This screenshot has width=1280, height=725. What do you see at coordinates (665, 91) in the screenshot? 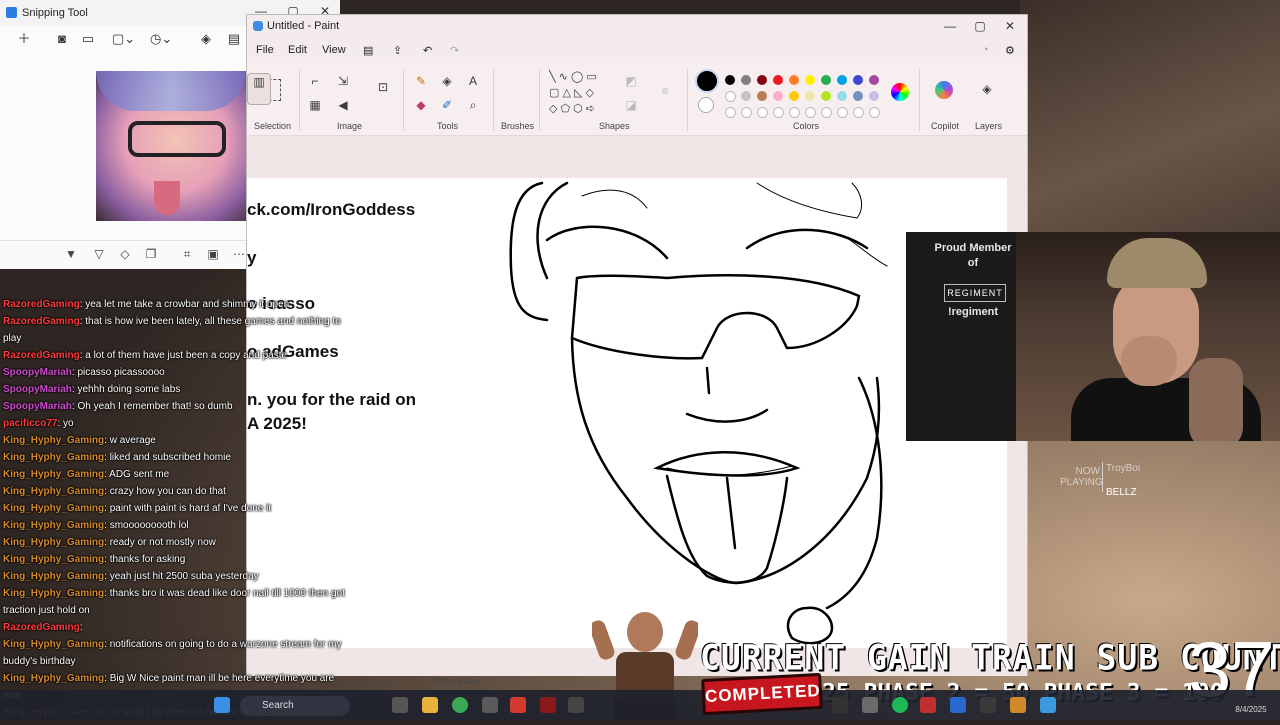
I see `size-icon: ≡` at bounding box center [665, 91].